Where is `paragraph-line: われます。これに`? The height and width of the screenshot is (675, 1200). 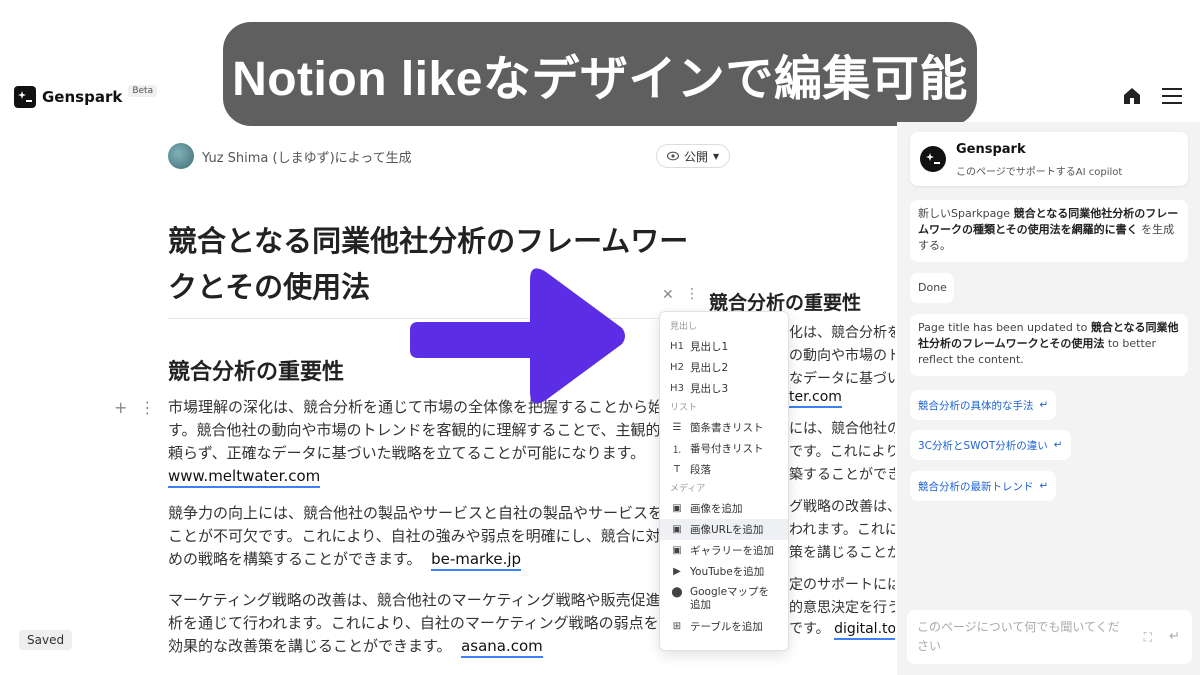 paragraph-line: われます。これに is located at coordinates (842, 530).